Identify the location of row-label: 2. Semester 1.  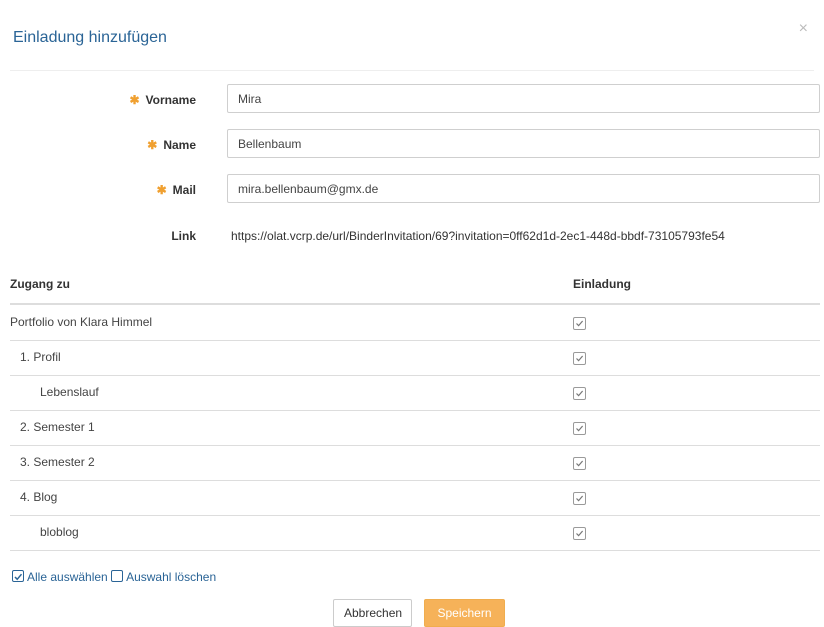
(57, 427).